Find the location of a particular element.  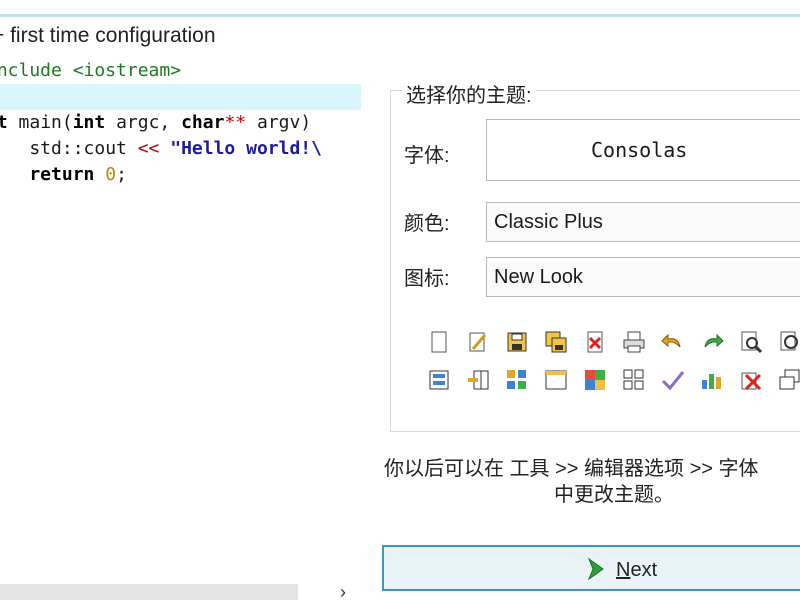

hint-line-2: 中更改主题。 is located at coordinates (614, 495).